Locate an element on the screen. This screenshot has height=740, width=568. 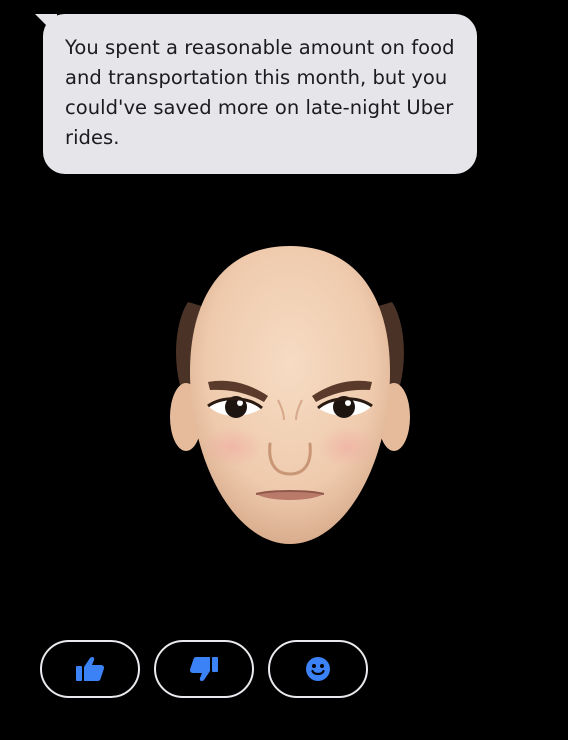
thumbs-up-icon is located at coordinates (90, 668).